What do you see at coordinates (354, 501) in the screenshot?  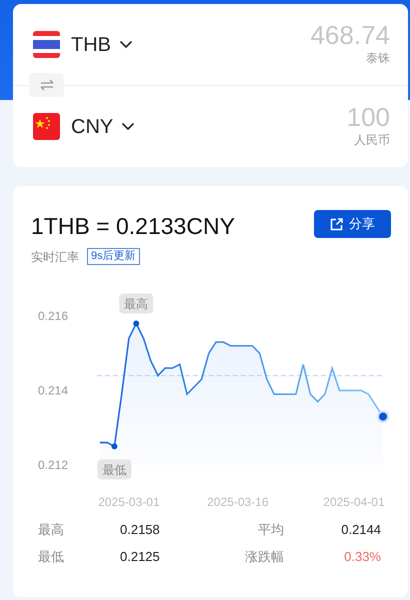 I see `axis-label: 2025-04-01` at bounding box center [354, 501].